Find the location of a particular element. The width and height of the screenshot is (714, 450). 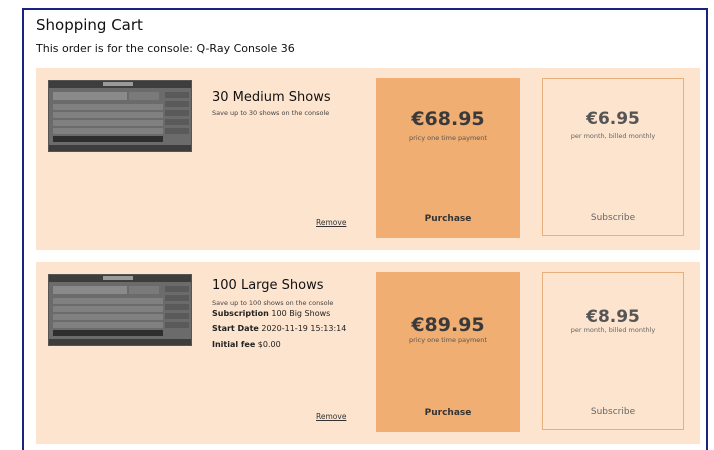

initial-fee-row: Initial fee $0.00 is located at coordinates (246, 344).